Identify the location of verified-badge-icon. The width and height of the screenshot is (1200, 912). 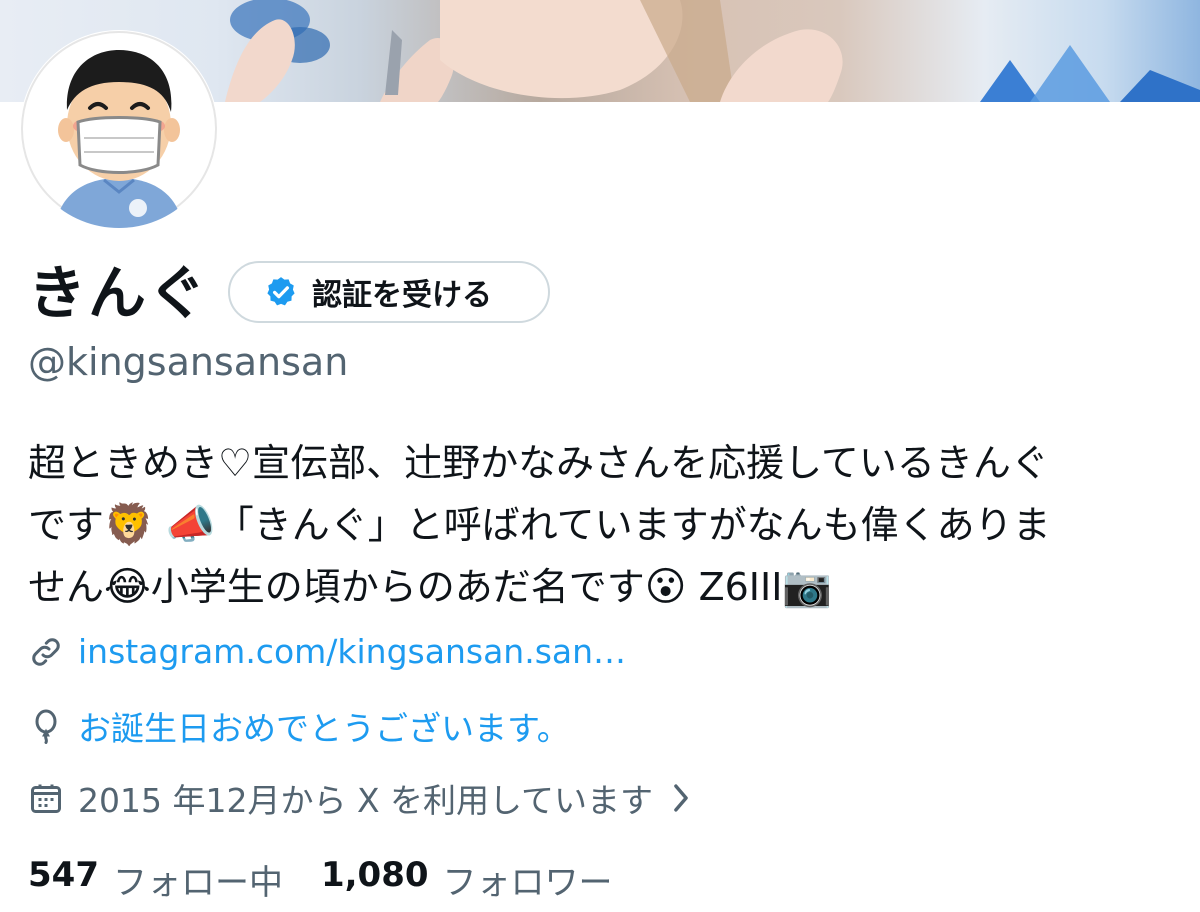
(281, 292).